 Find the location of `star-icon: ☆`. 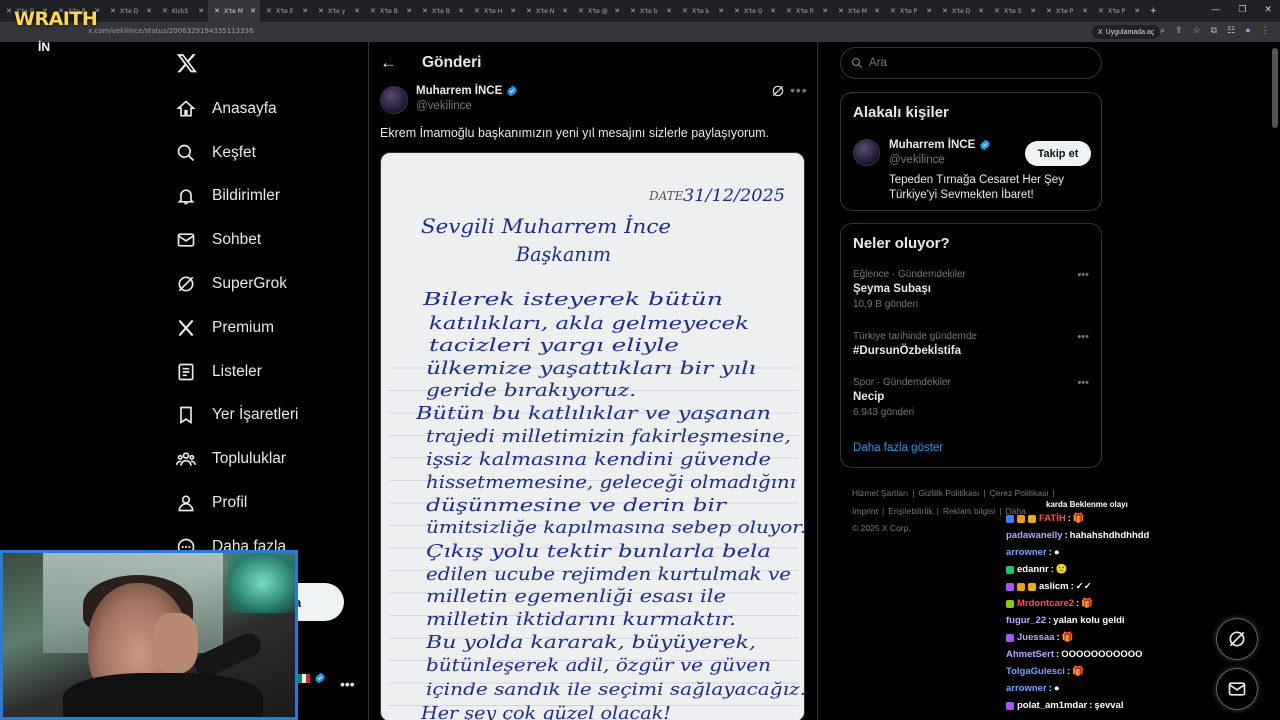

star-icon: ☆ is located at coordinates (1197, 30).